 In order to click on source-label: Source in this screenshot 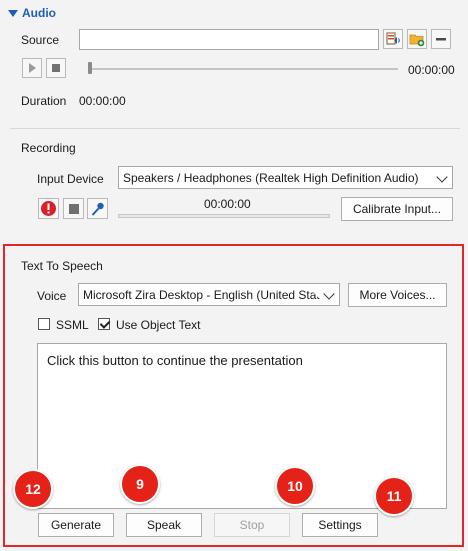, I will do `click(40, 40)`.